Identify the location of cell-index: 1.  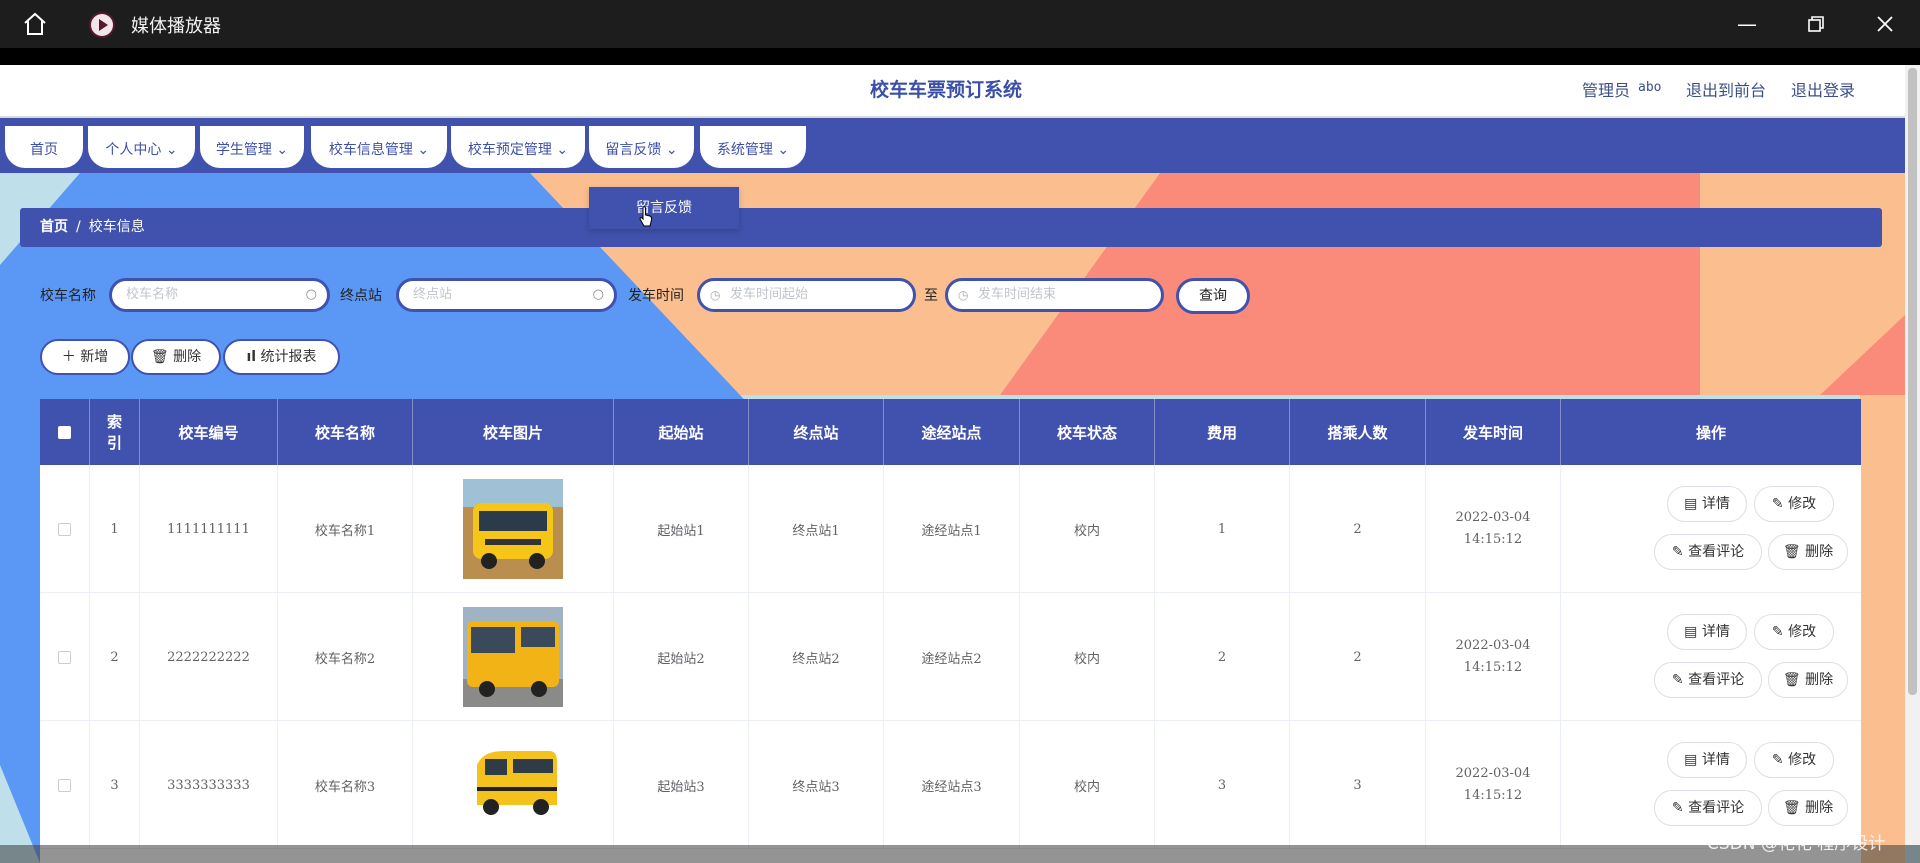
(115, 529).